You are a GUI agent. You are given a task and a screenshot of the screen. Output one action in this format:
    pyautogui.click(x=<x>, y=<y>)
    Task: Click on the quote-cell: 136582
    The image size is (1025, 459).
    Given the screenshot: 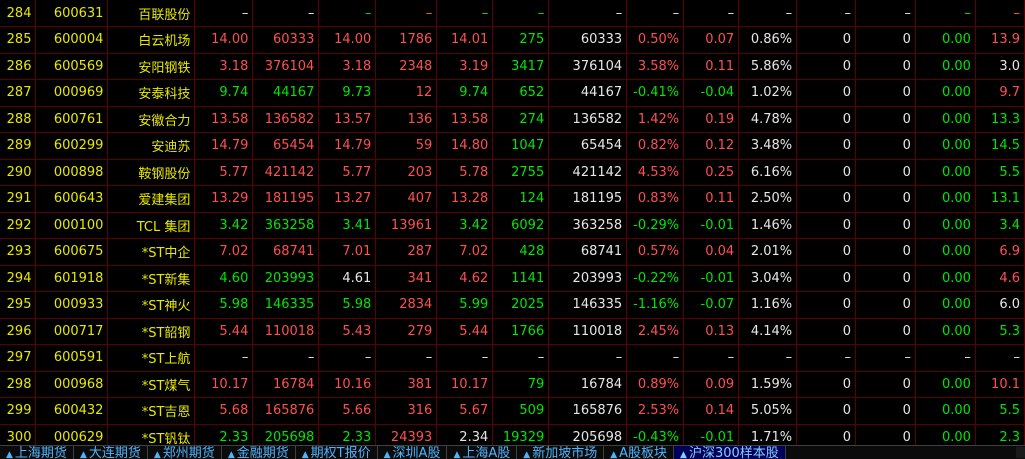 What is the action you would take?
    pyautogui.click(x=588, y=119)
    